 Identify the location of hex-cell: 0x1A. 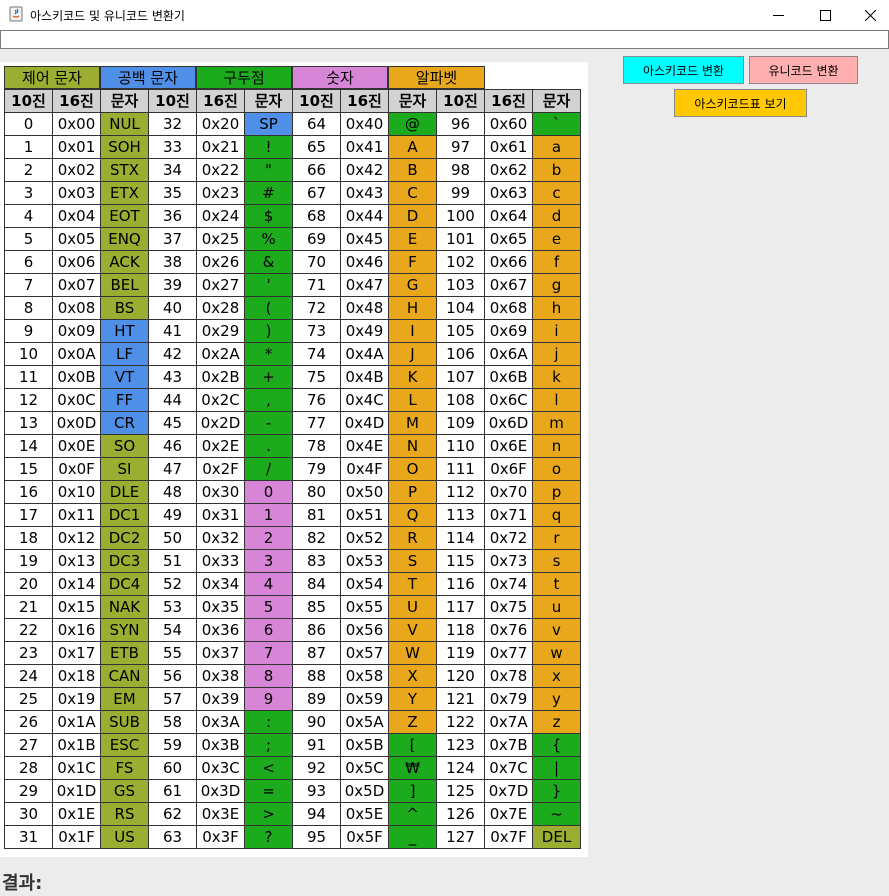
(76, 722).